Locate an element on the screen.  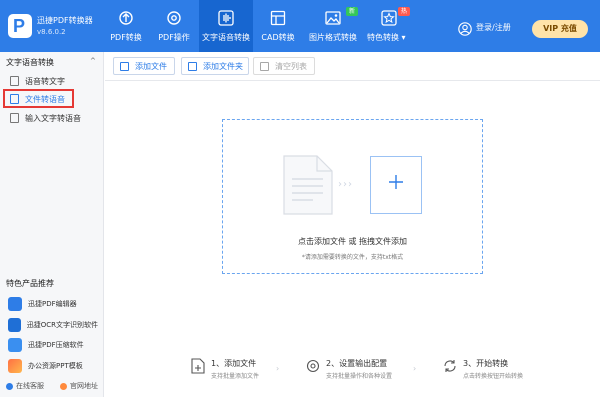
format-hint: *请添加需要转换的文件，支持txt格式 is located at coordinates (352, 257).